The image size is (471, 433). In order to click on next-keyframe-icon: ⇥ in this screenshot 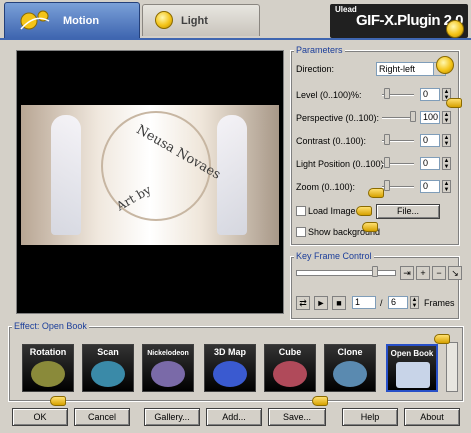, I will do `click(407, 273)`.